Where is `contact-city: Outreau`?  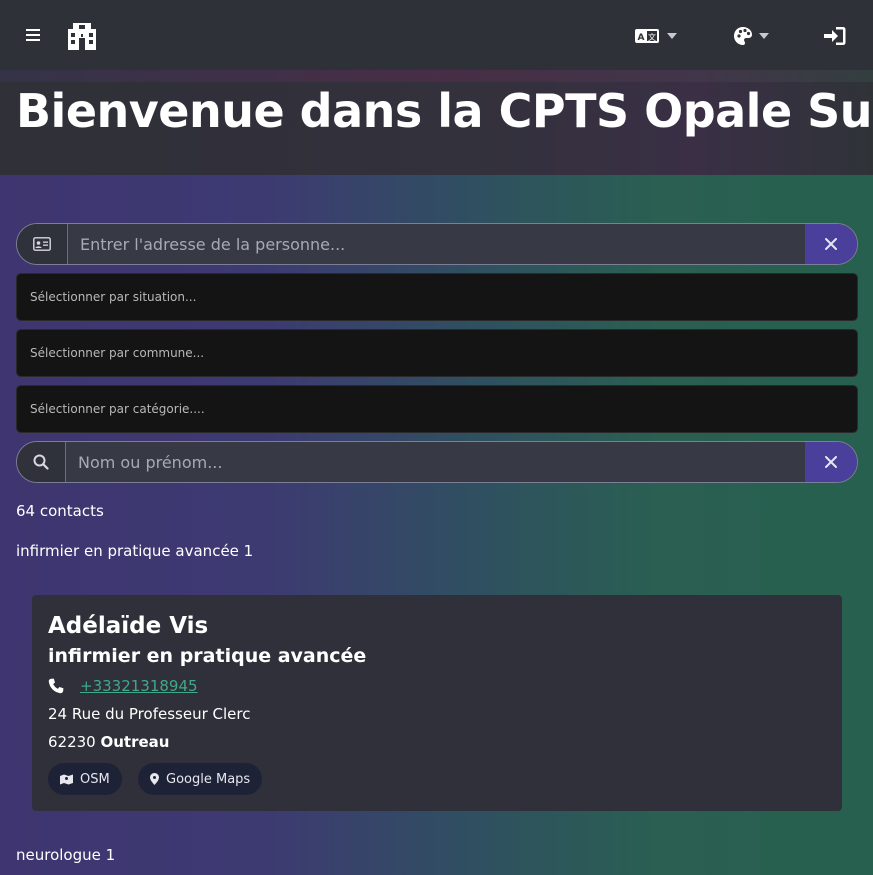
contact-city: Outreau is located at coordinates (135, 742).